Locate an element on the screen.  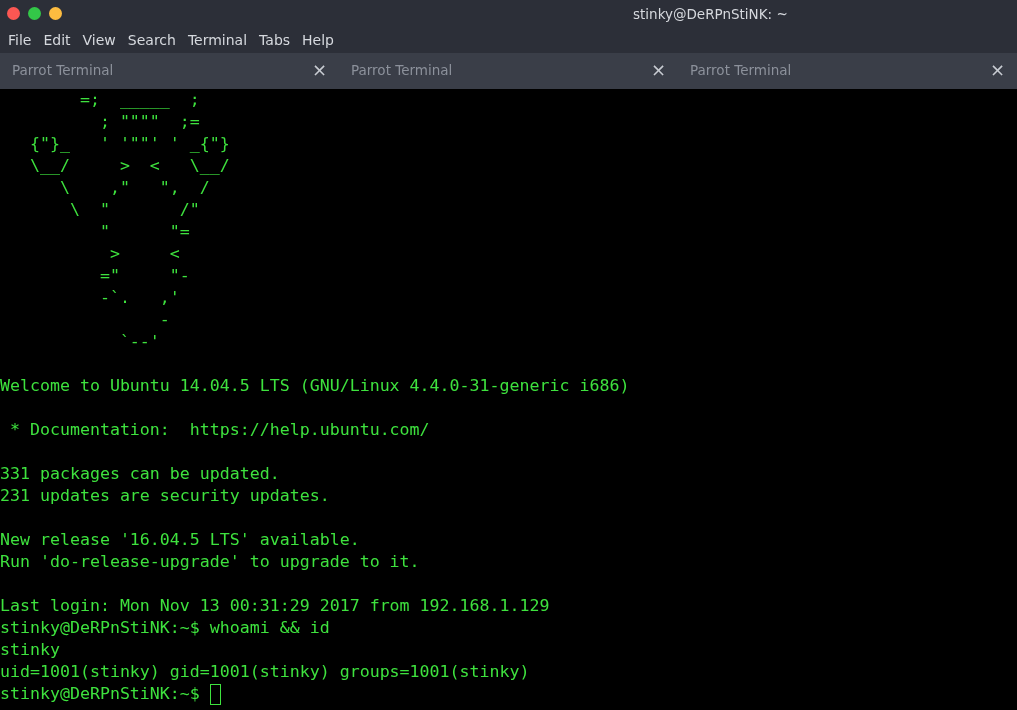
ascii-art-line: - is located at coordinates (164, 320).